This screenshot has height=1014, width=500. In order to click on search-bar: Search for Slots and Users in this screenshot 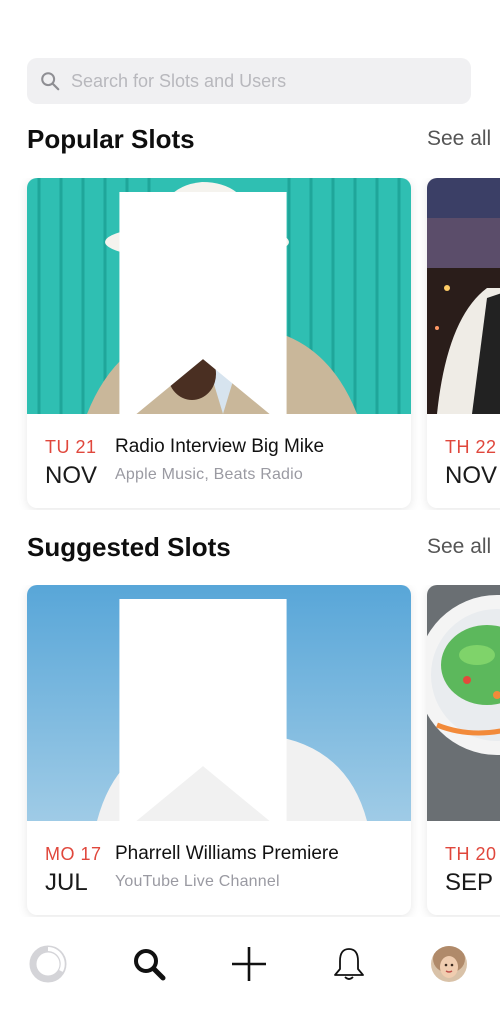, I will do `click(249, 81)`.